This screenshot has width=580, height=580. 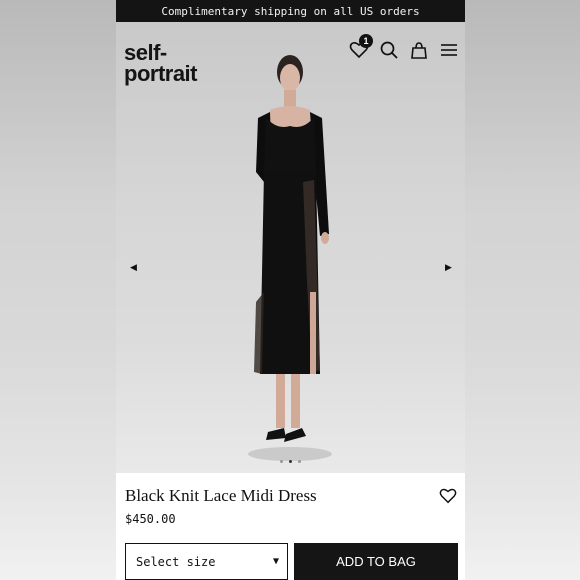 I want to click on search-icon, so click(x=389, y=50).